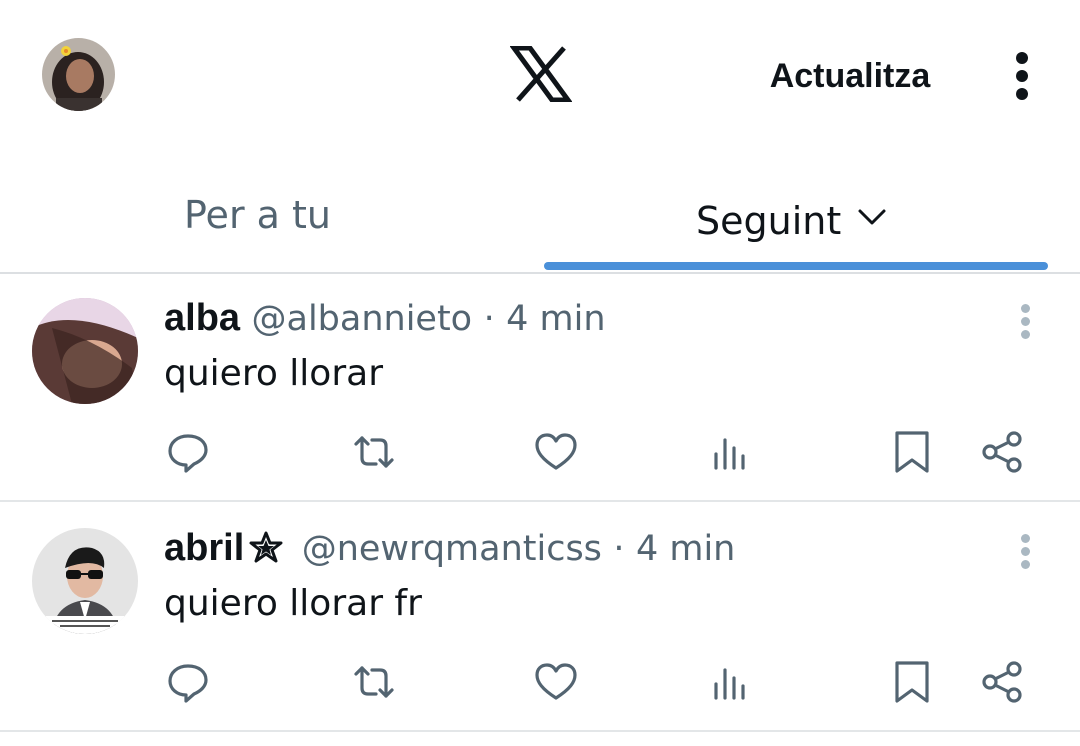 This screenshot has width=1080, height=746. What do you see at coordinates (872, 205) in the screenshot?
I see `chevron-down-icon` at bounding box center [872, 205].